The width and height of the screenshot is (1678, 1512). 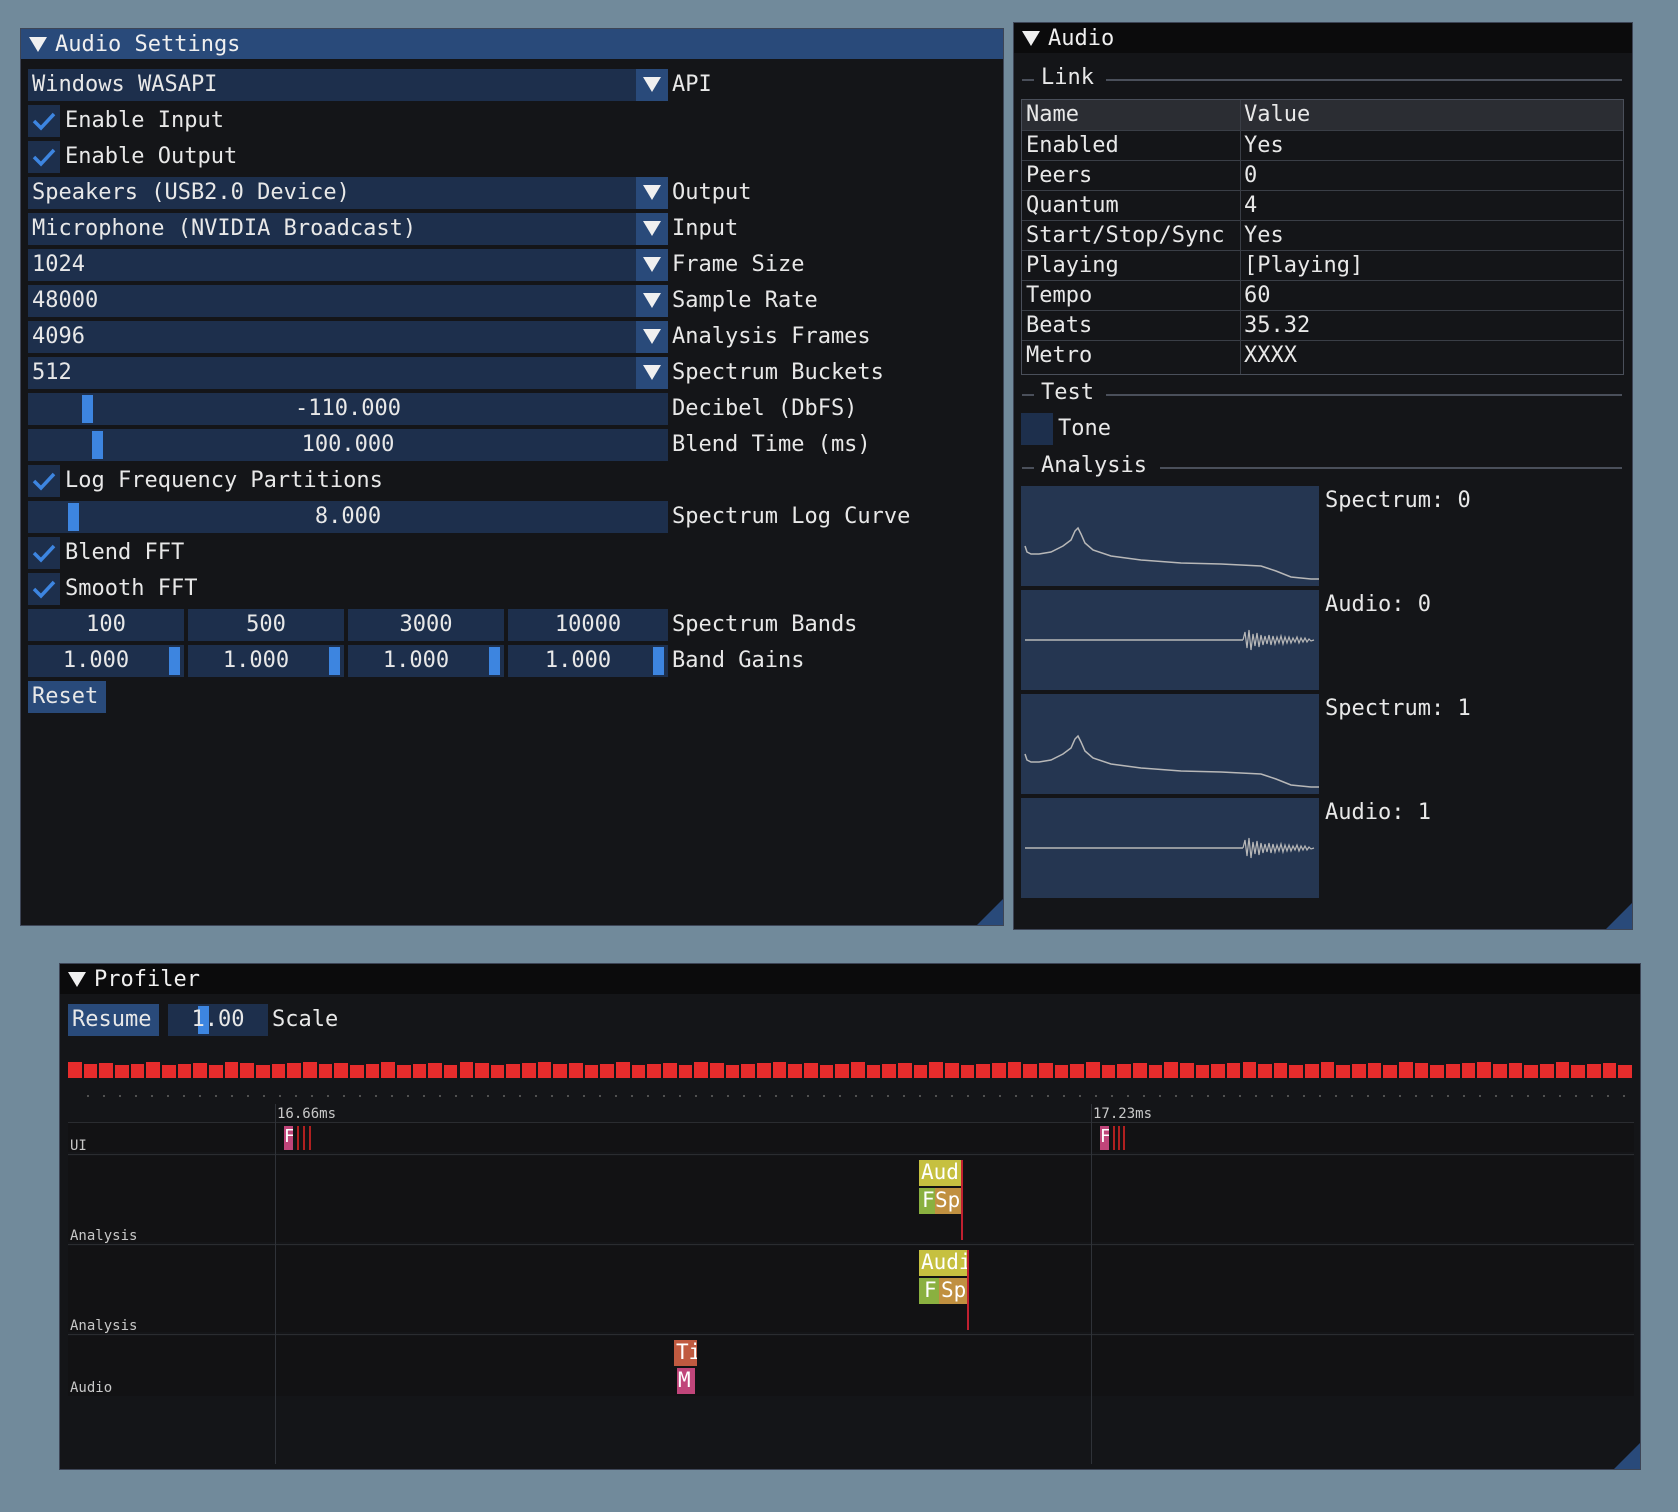 What do you see at coordinates (348, 337) in the screenshot?
I see `analysis-frames-combo: 4096` at bounding box center [348, 337].